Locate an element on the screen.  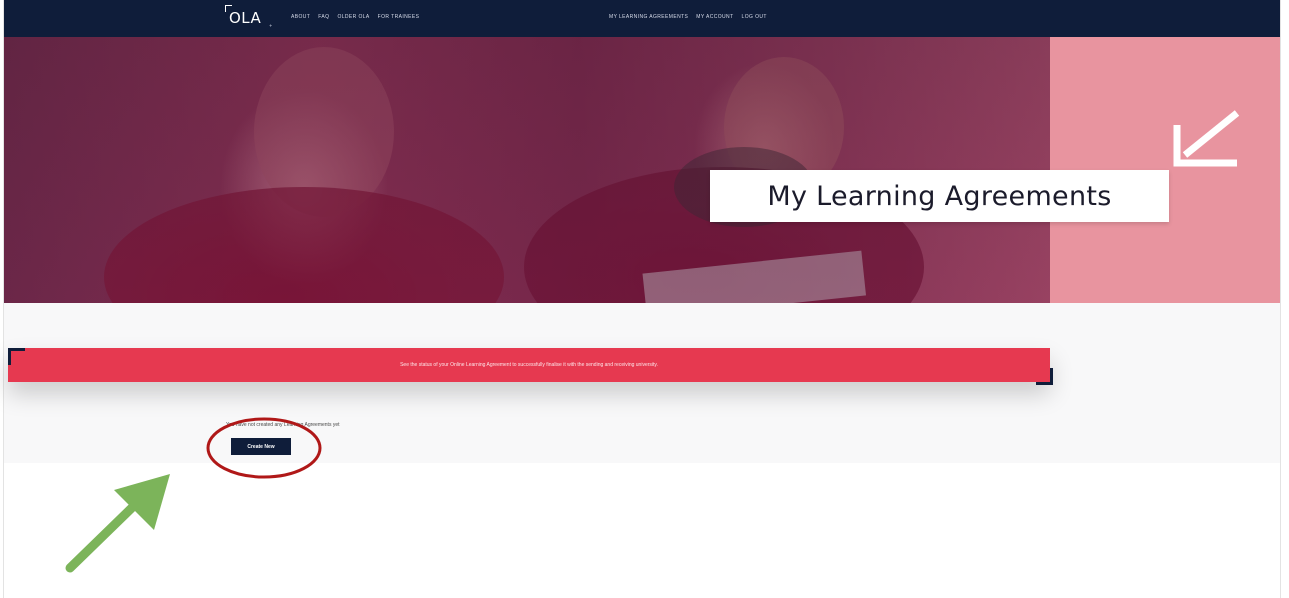
nav-faq: FAQ is located at coordinates (323, 17).